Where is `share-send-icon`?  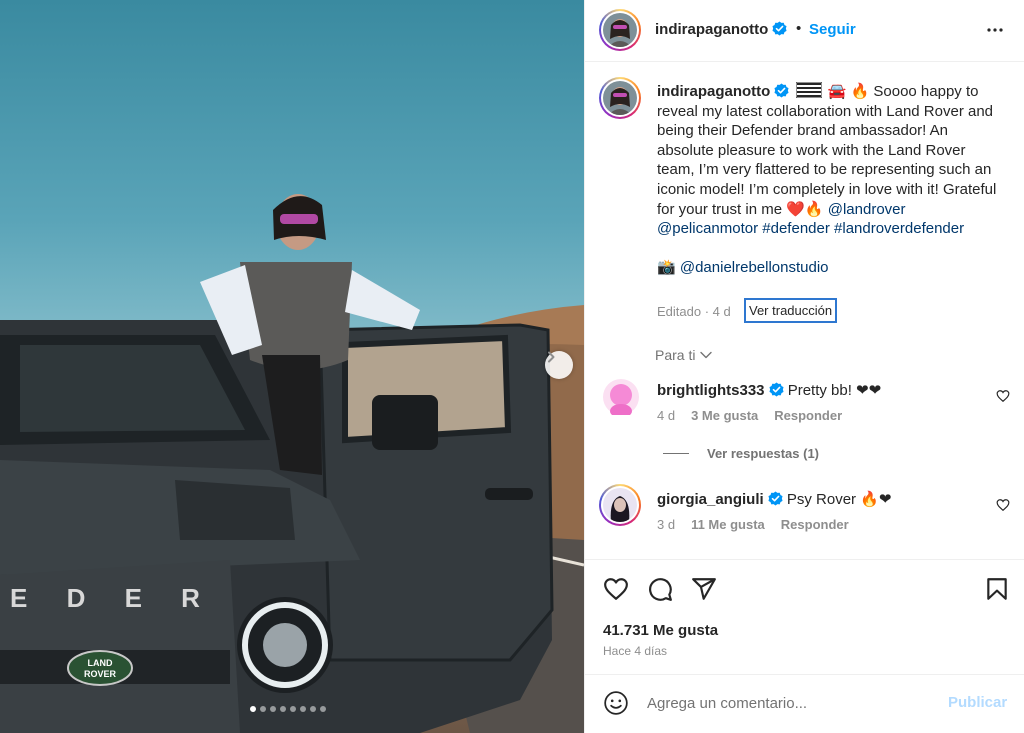
share-send-icon is located at coordinates (704, 589).